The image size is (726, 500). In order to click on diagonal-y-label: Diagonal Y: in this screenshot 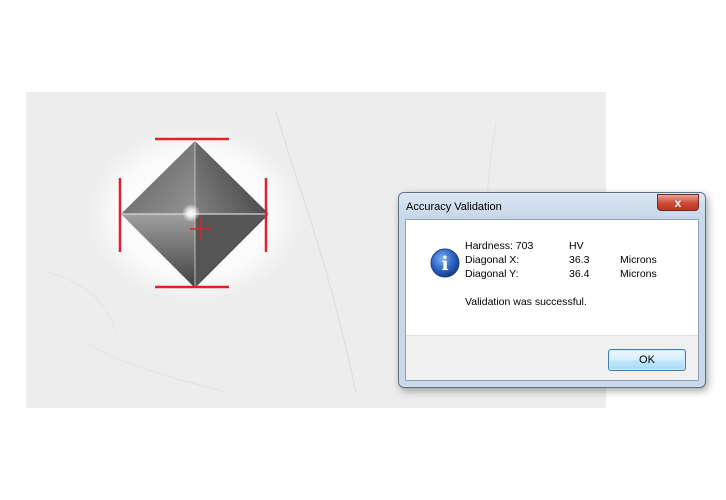, I will do `click(492, 274)`.